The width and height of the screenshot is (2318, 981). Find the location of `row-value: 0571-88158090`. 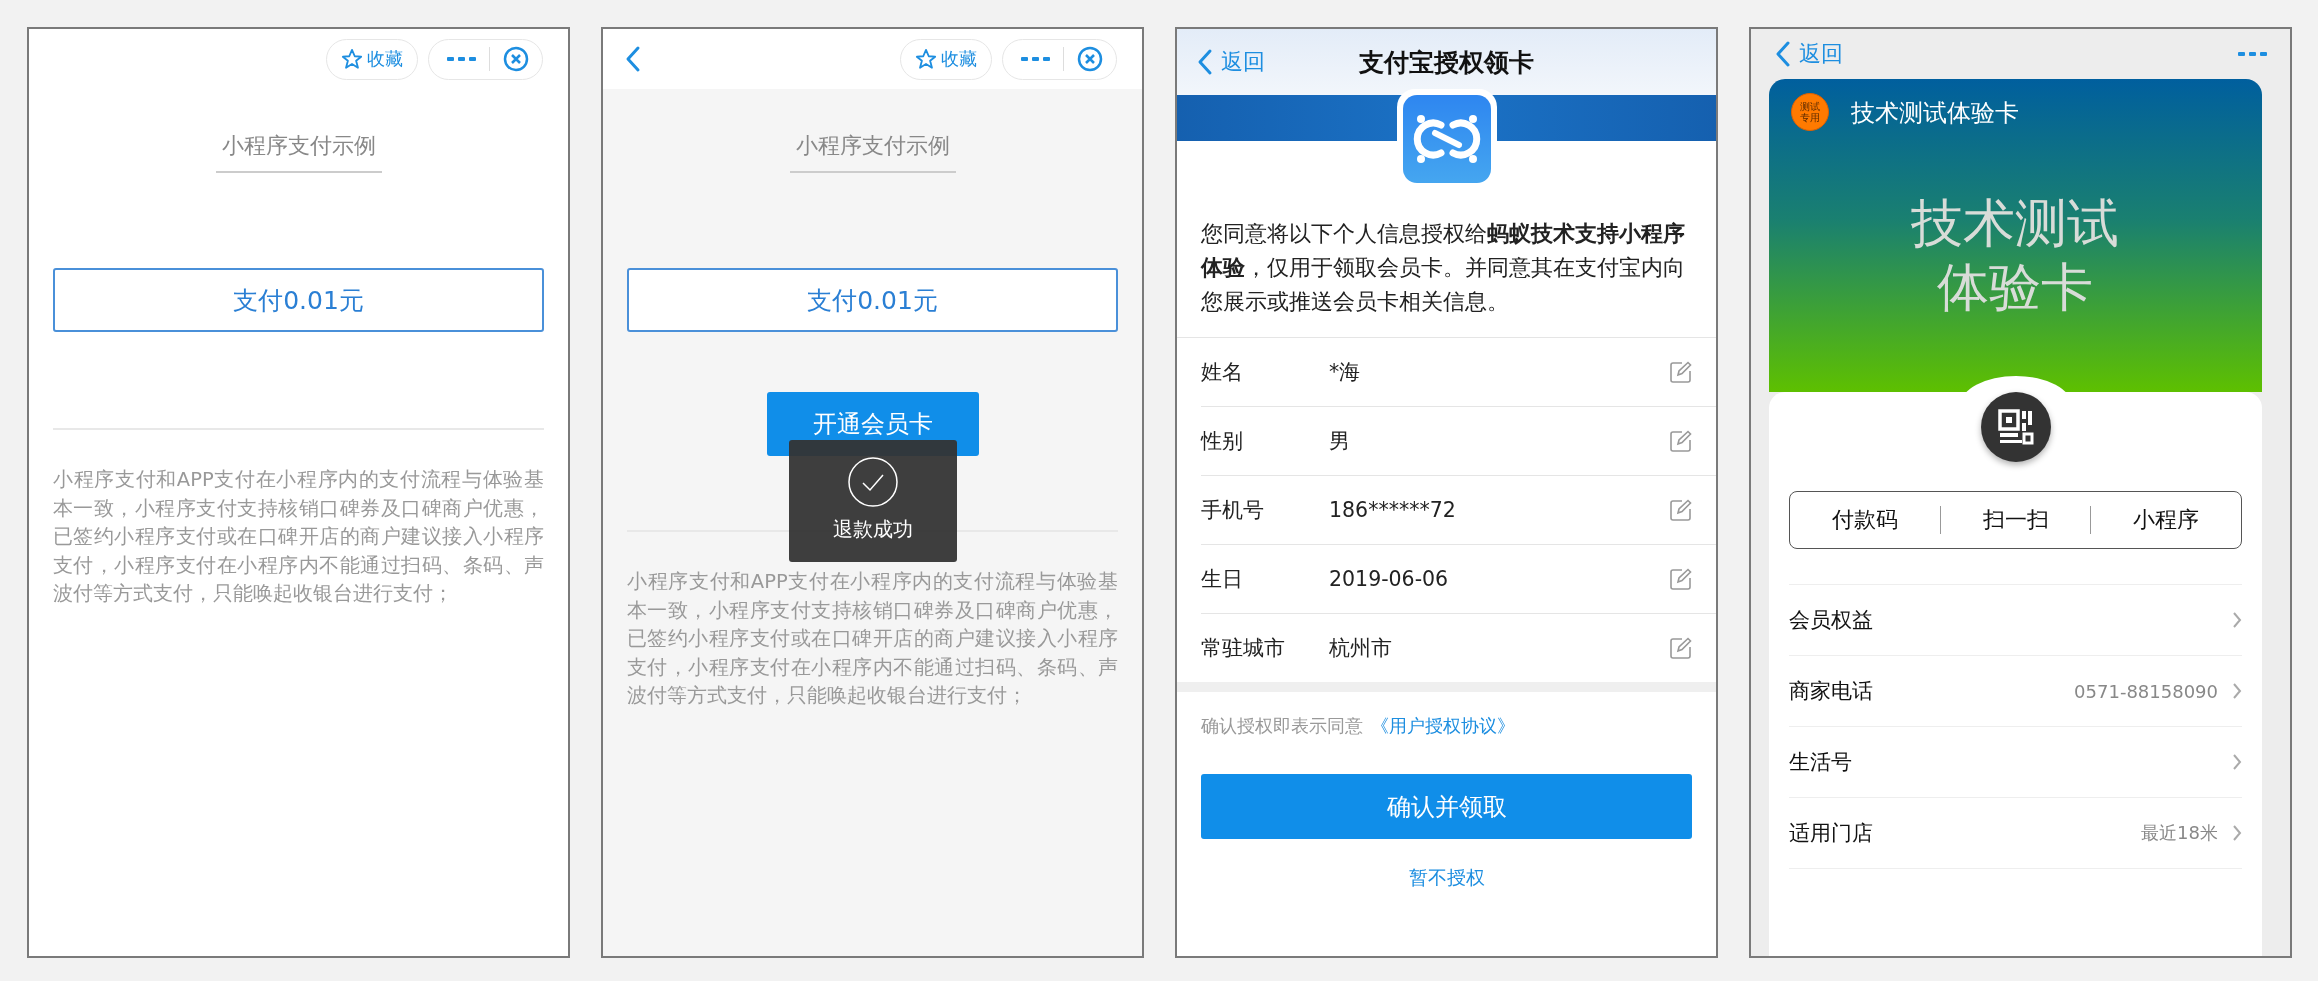

row-value: 0571-88158090 is located at coordinates (2146, 691).